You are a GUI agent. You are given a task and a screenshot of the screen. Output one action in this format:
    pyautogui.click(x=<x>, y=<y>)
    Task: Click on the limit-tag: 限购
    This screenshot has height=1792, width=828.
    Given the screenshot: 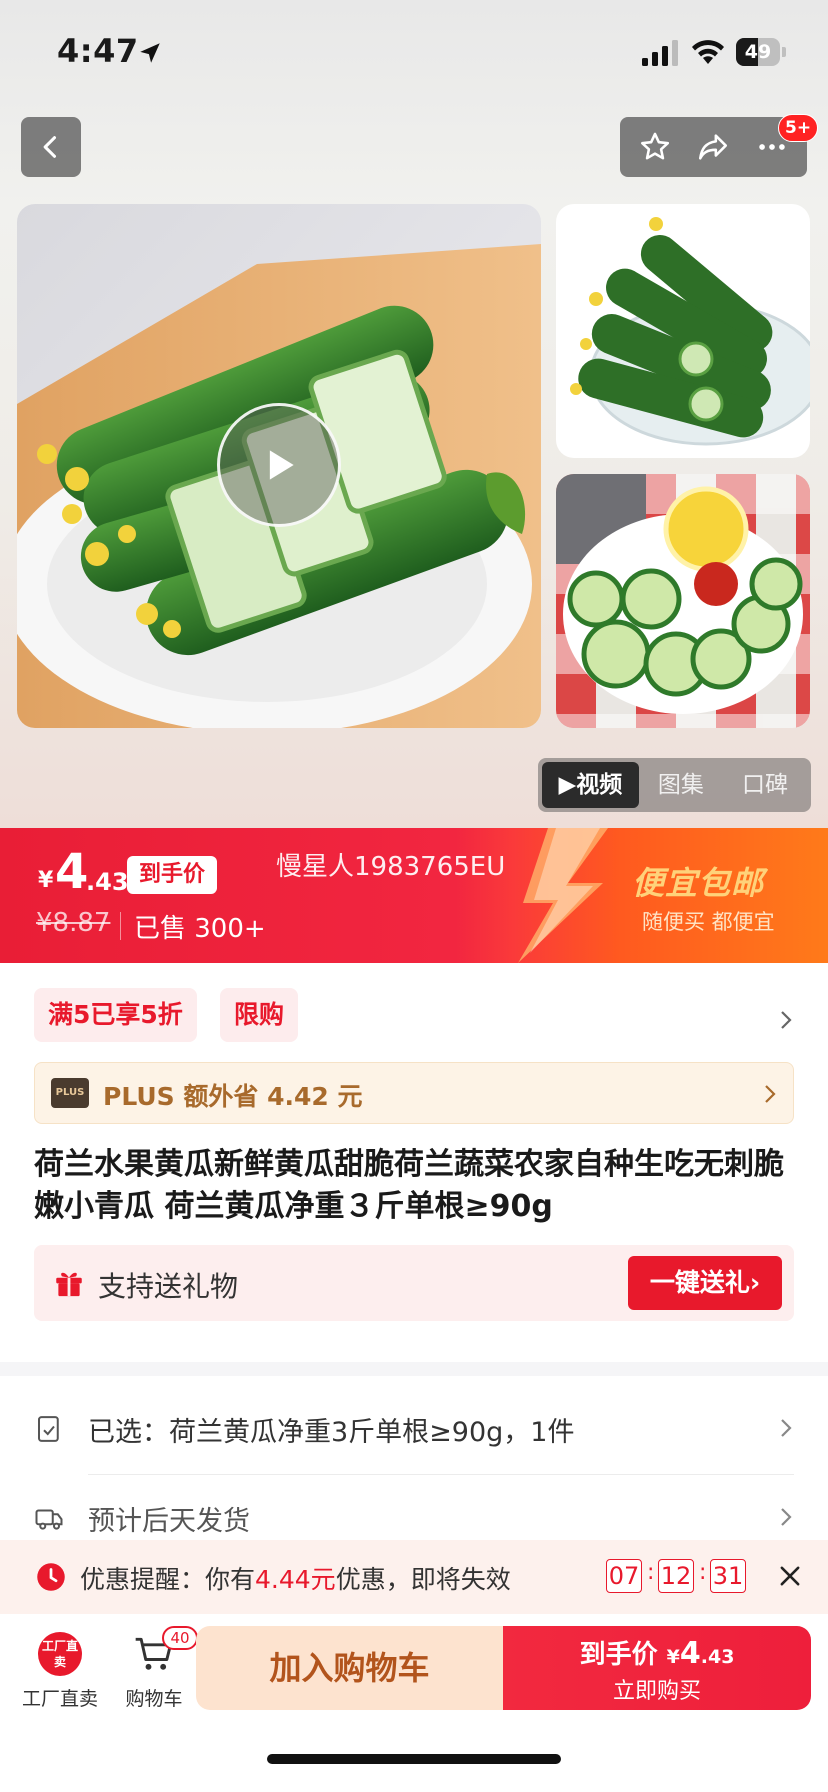 What is the action you would take?
    pyautogui.click(x=259, y=1015)
    